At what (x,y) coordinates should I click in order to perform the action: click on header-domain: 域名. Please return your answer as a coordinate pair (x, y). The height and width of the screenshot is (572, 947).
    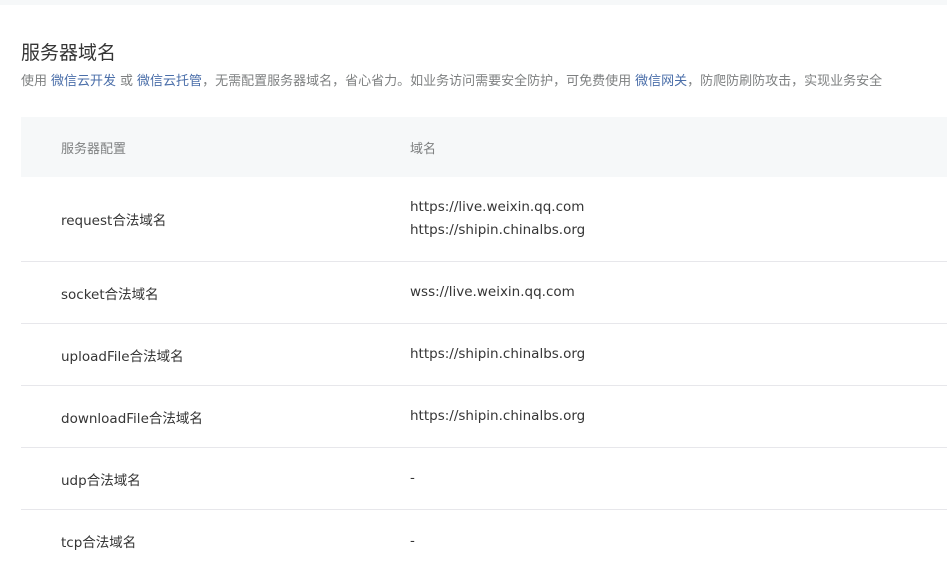
    Looking at the image, I should click on (423, 149).